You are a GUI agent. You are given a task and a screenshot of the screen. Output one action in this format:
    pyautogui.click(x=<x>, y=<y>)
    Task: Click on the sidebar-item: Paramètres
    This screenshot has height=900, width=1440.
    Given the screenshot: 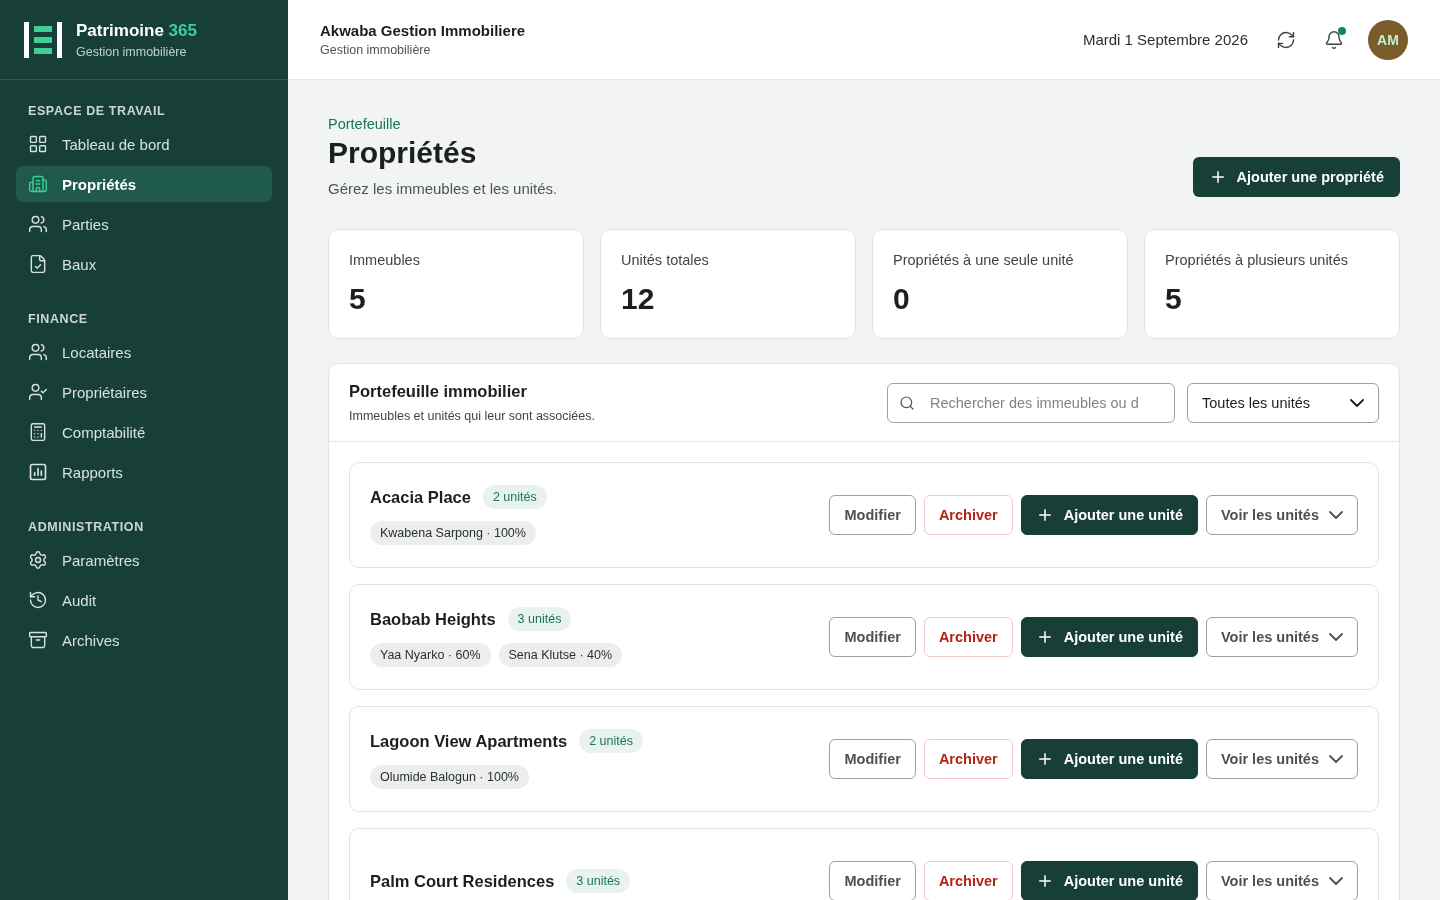 What is the action you would take?
    pyautogui.click(x=144, y=560)
    